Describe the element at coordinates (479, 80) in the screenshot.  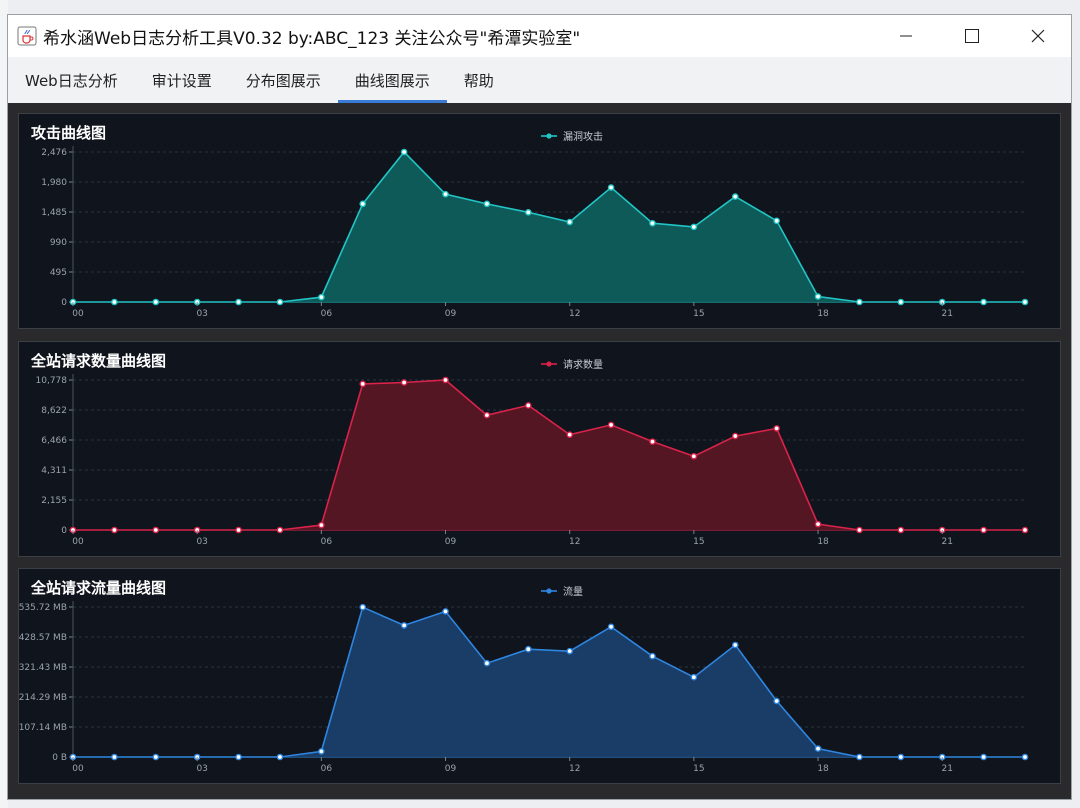
I see `tab-help: 帮助` at that location.